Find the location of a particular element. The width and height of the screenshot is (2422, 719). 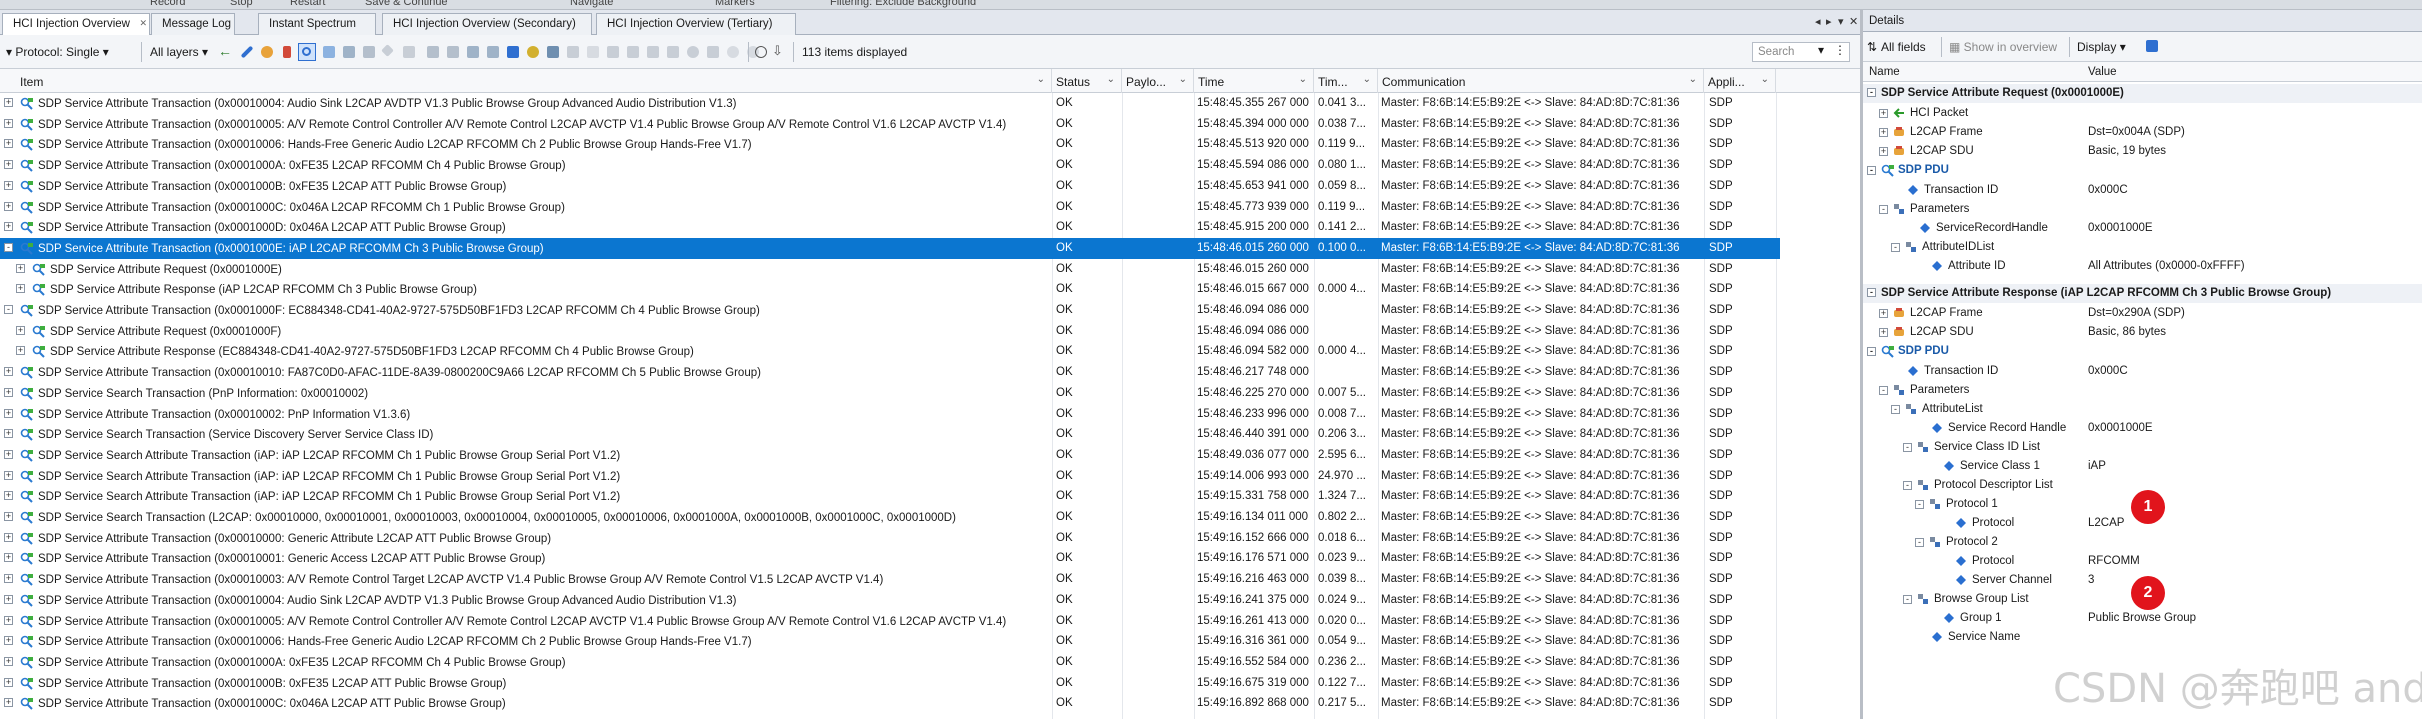

square-icon is located at coordinates (593, 52).